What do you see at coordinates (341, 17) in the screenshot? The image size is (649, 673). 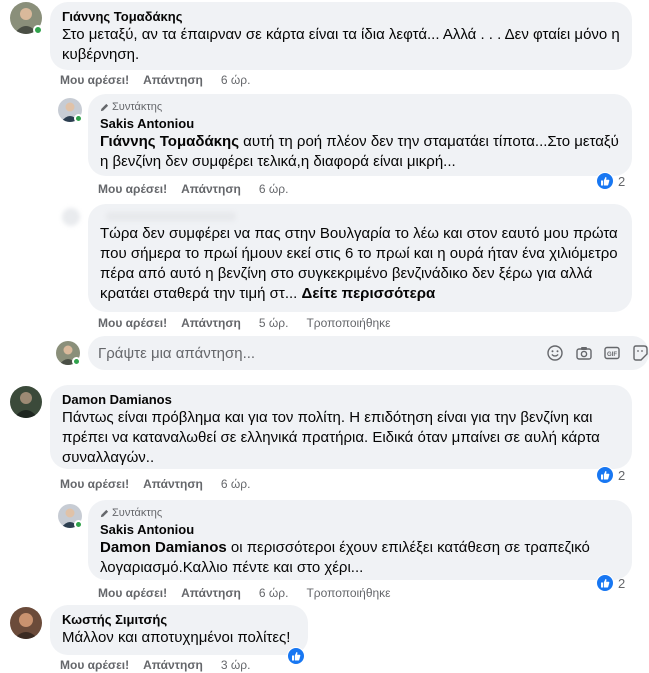 I see `comment-author: Γιάννης Τομαδάκης` at bounding box center [341, 17].